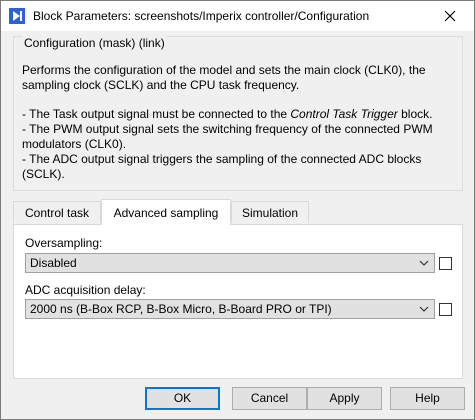  What do you see at coordinates (85, 290) in the screenshot?
I see `adc-delay-label: ADC acquisition delay:` at bounding box center [85, 290].